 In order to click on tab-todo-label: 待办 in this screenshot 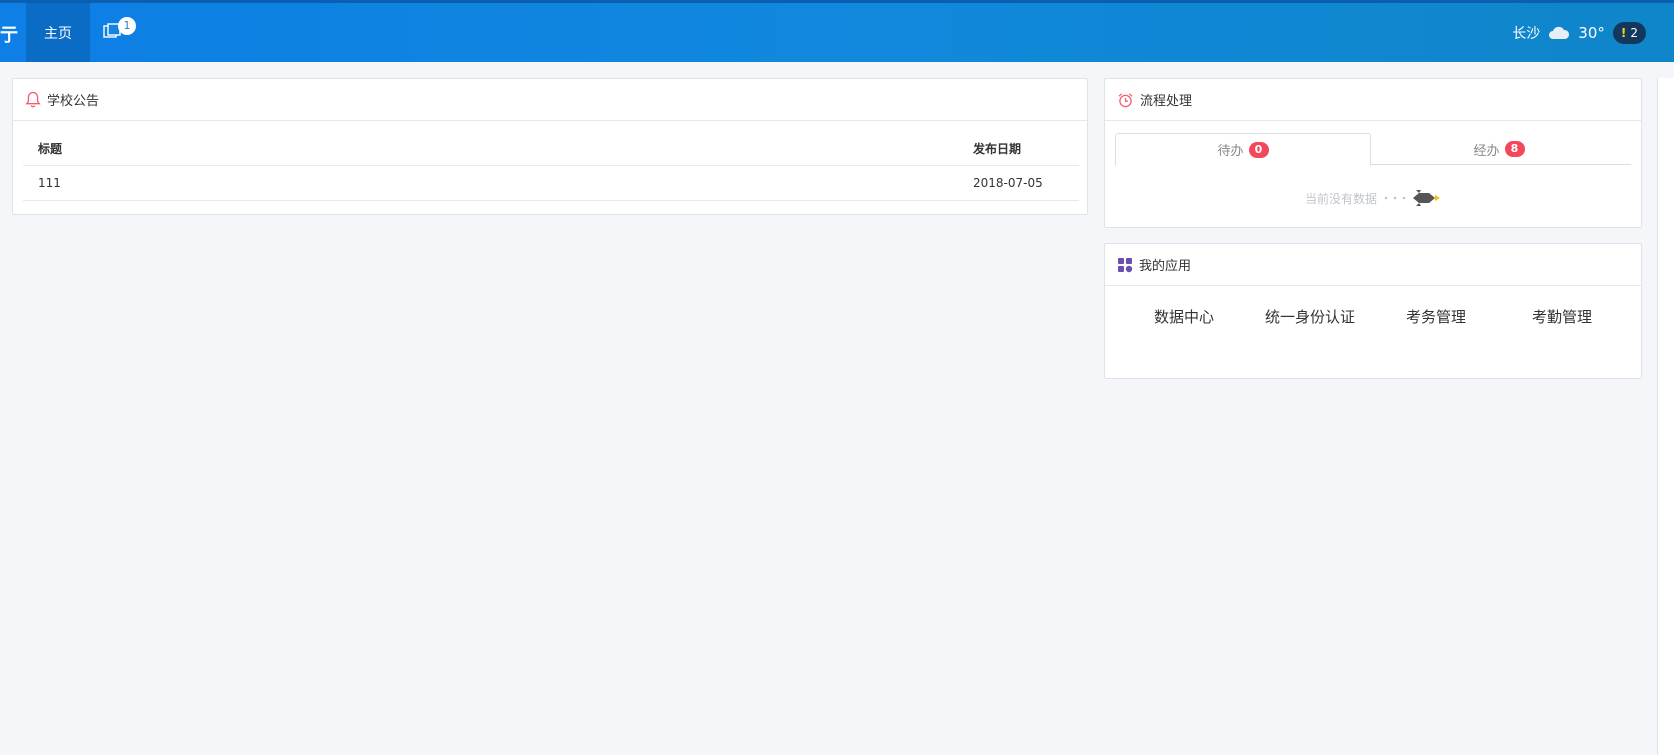, I will do `click(1230, 151)`.